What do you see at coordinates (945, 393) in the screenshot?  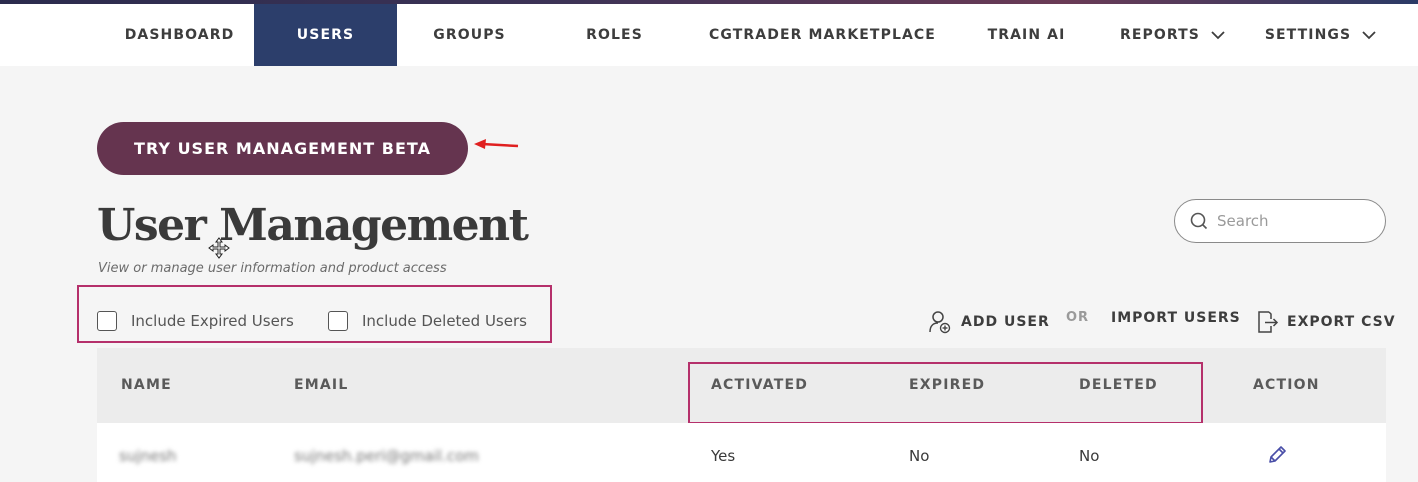 I see `status-columns-highlight-box` at bounding box center [945, 393].